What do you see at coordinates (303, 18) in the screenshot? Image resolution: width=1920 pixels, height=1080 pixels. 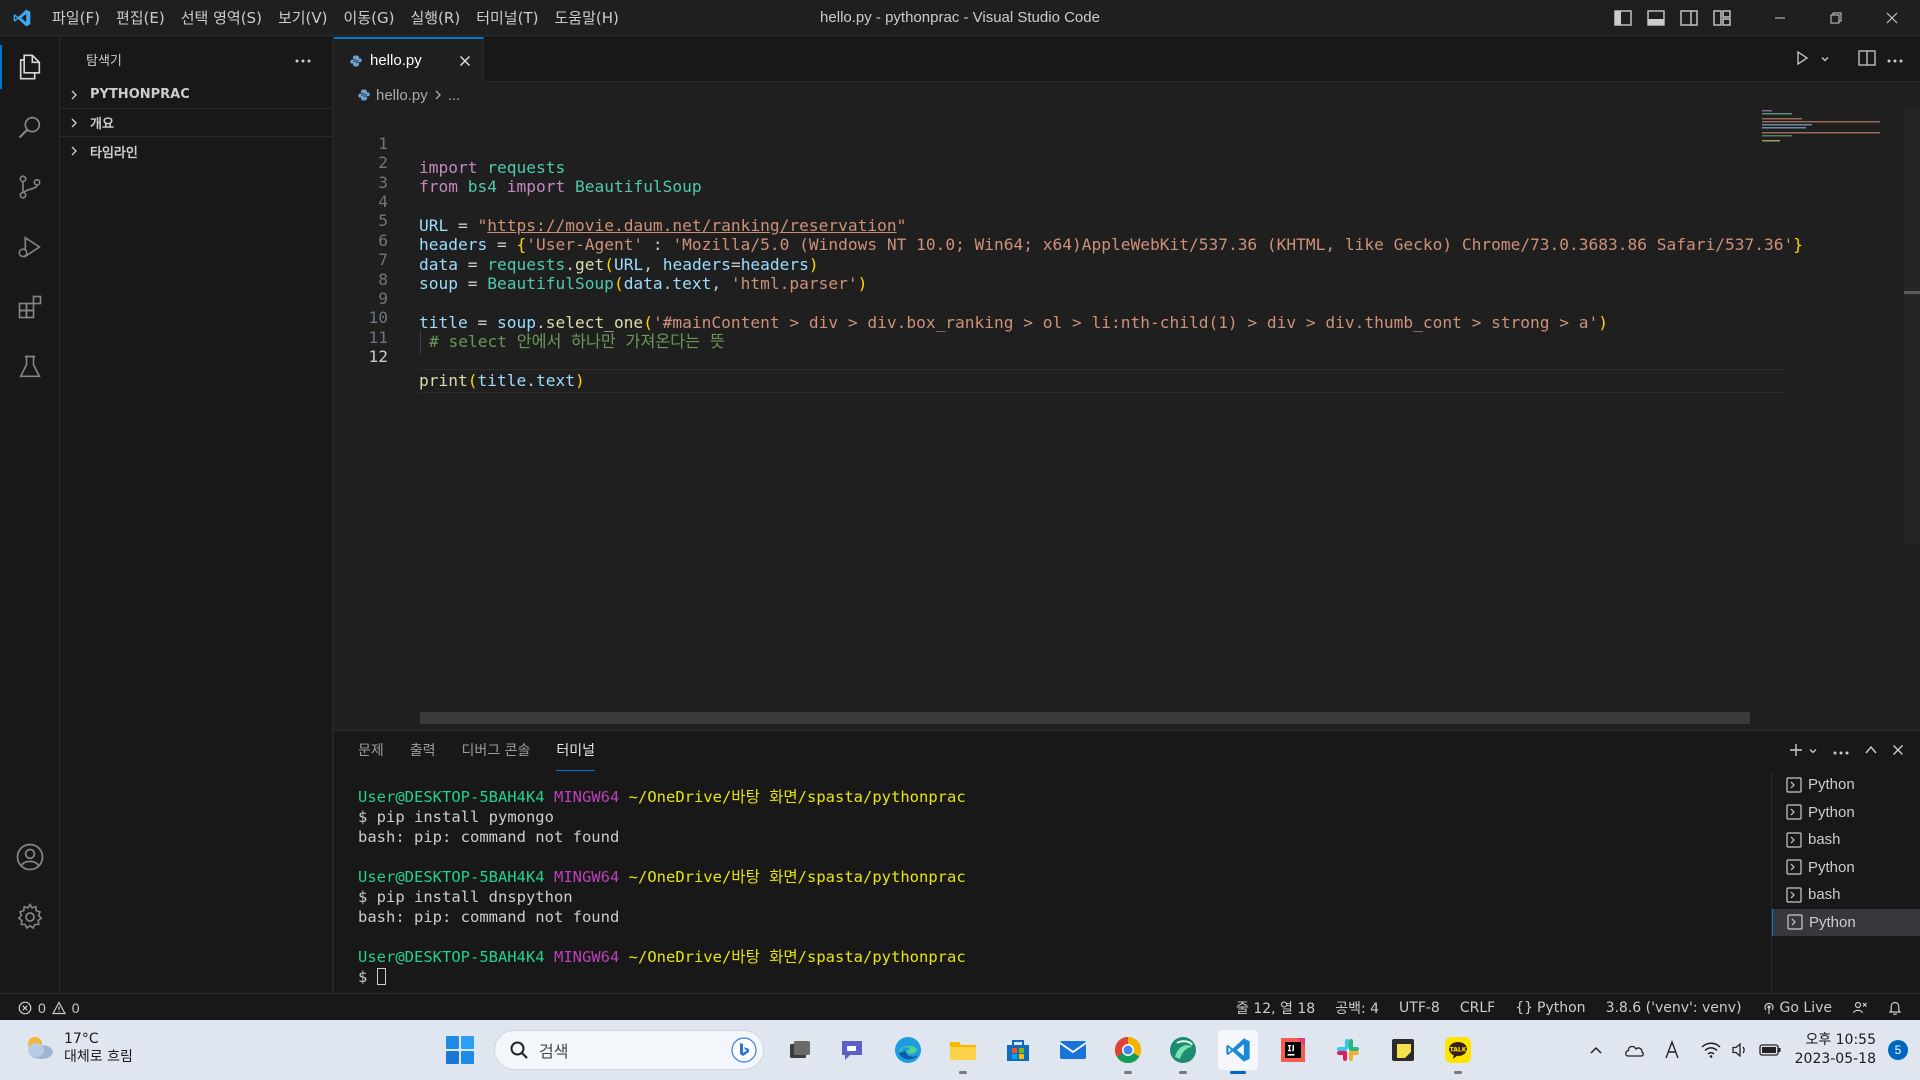 I see `menu-view: 보기(V)` at bounding box center [303, 18].